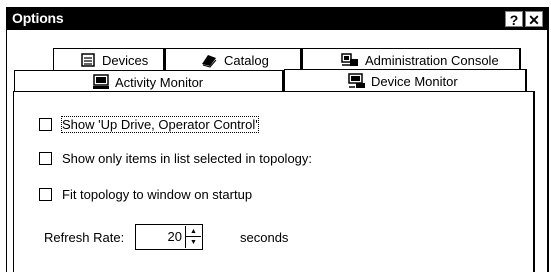 This screenshot has height=272, width=551. What do you see at coordinates (45, 194) in the screenshot?
I see `fit-topology-checkbox` at bounding box center [45, 194].